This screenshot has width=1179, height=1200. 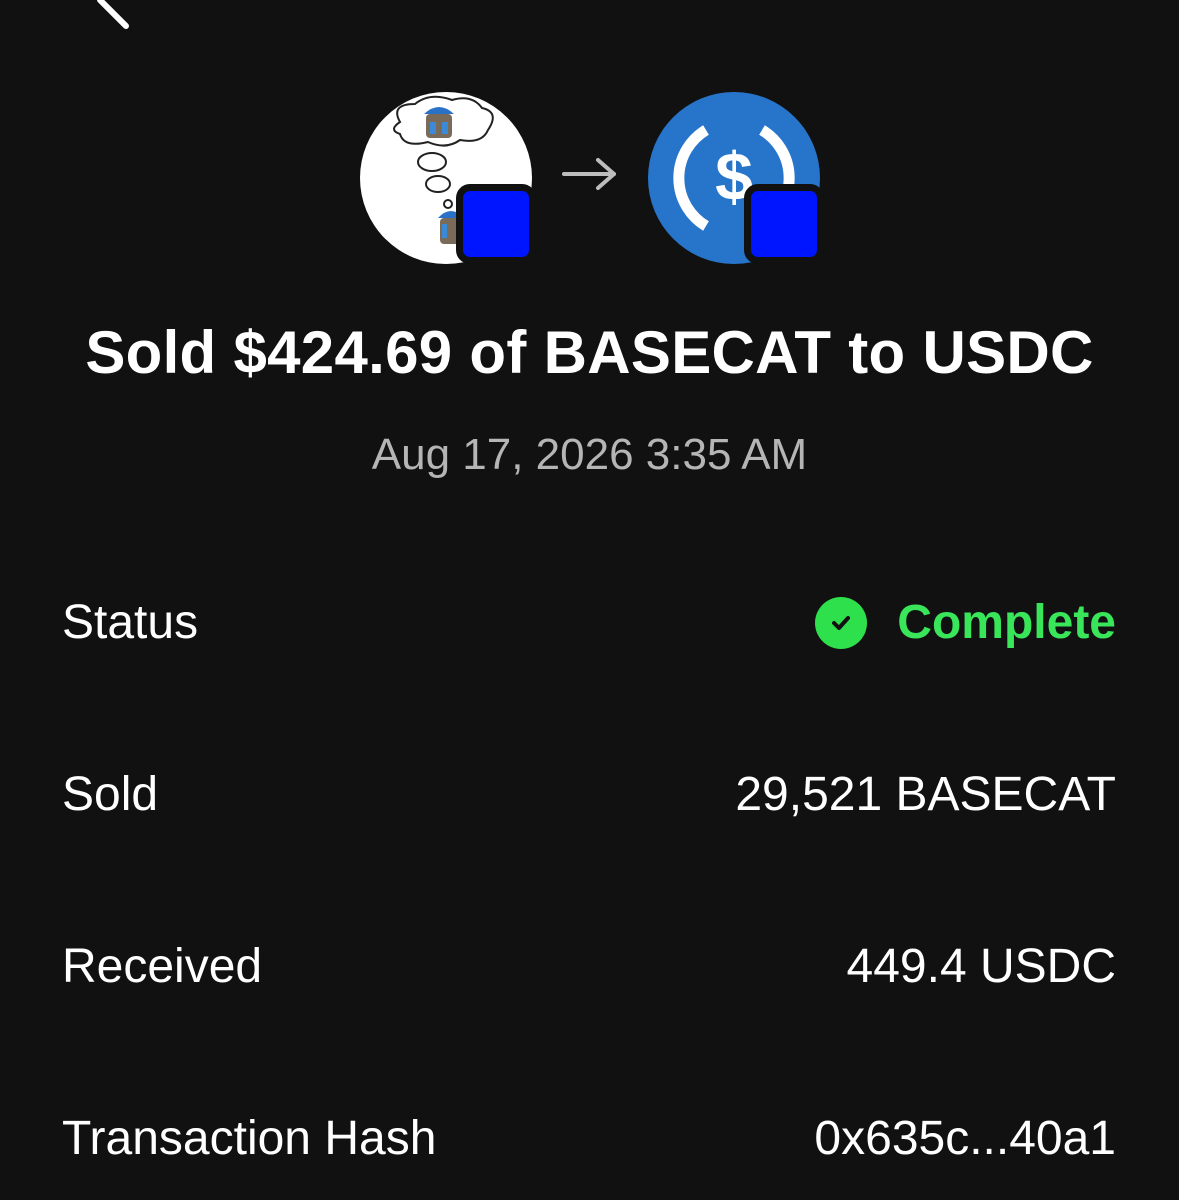 I want to click on back-button, so click(x=113, y=20).